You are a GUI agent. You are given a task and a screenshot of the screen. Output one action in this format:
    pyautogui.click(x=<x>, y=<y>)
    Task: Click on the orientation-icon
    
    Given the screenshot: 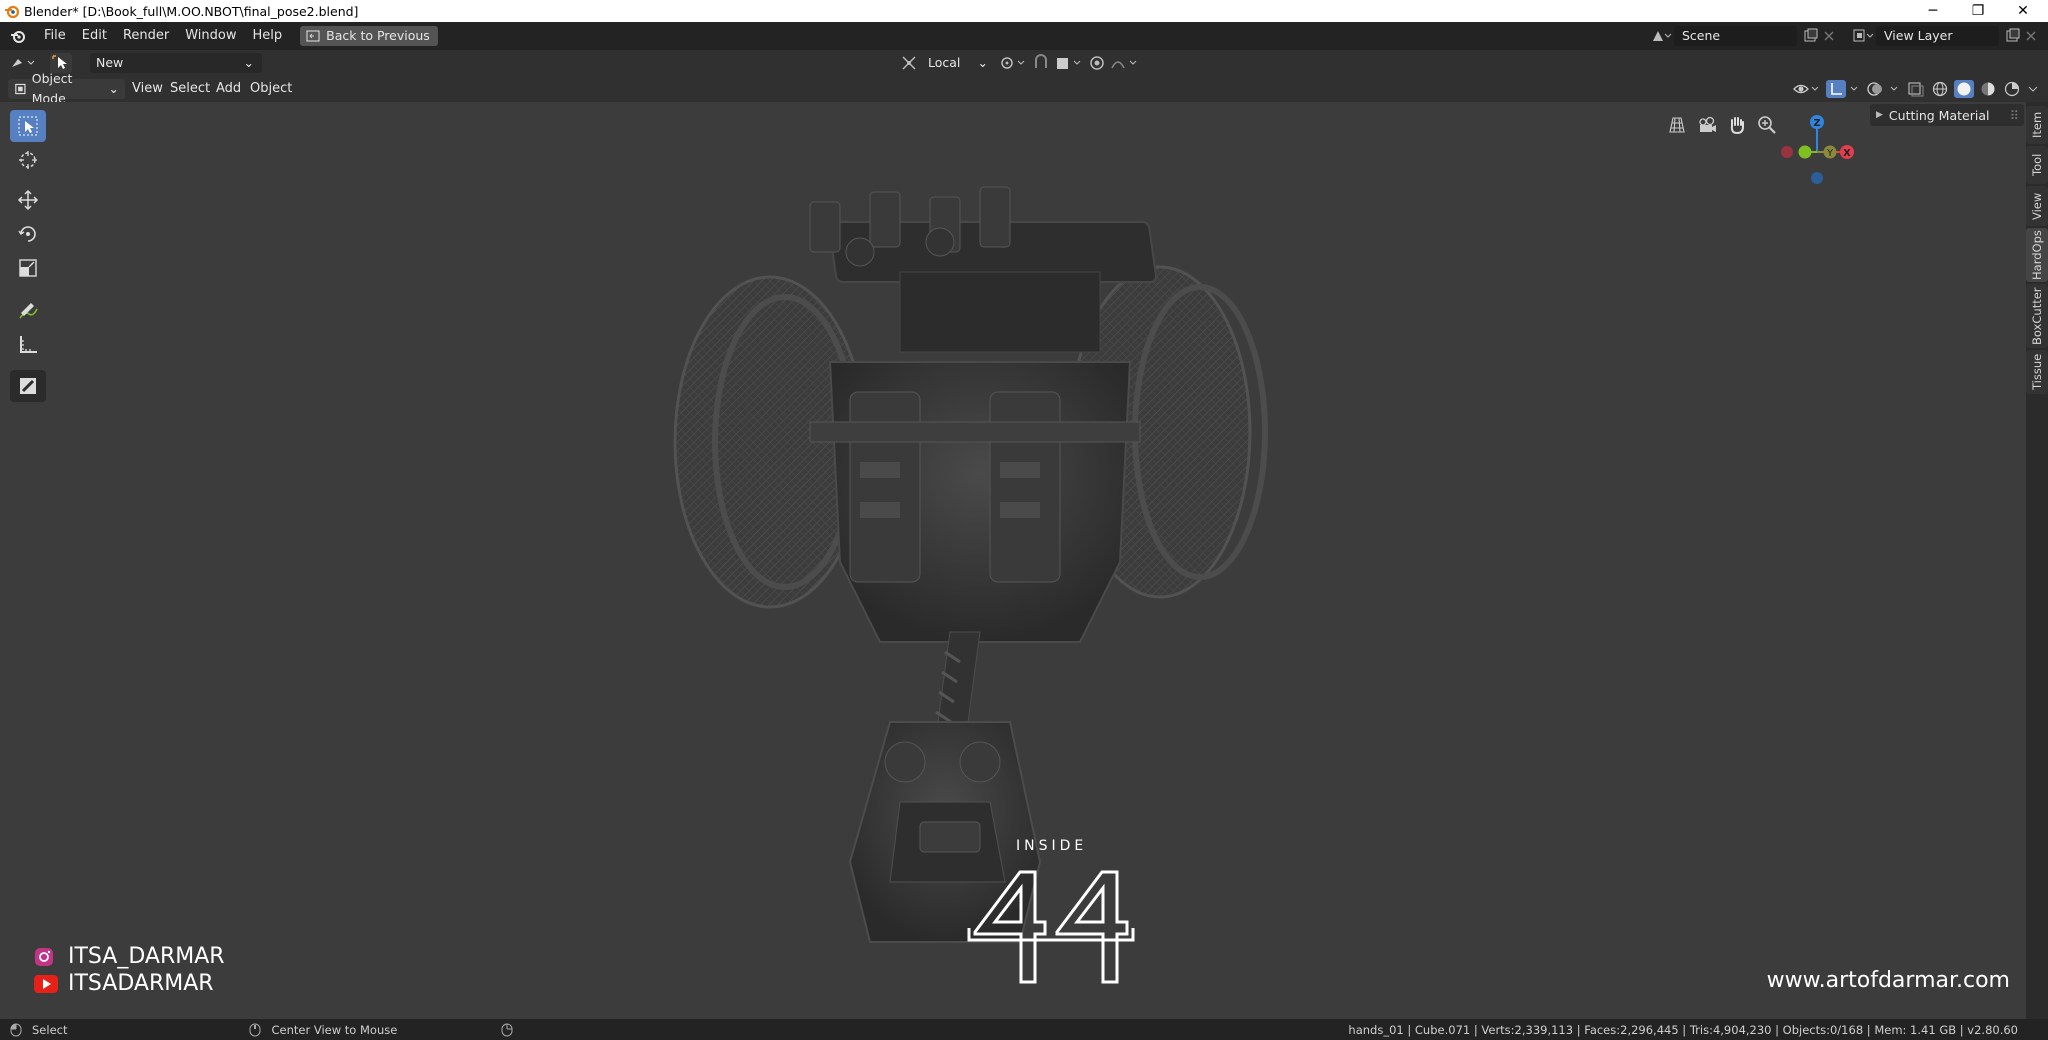 What is the action you would take?
    pyautogui.click(x=909, y=63)
    